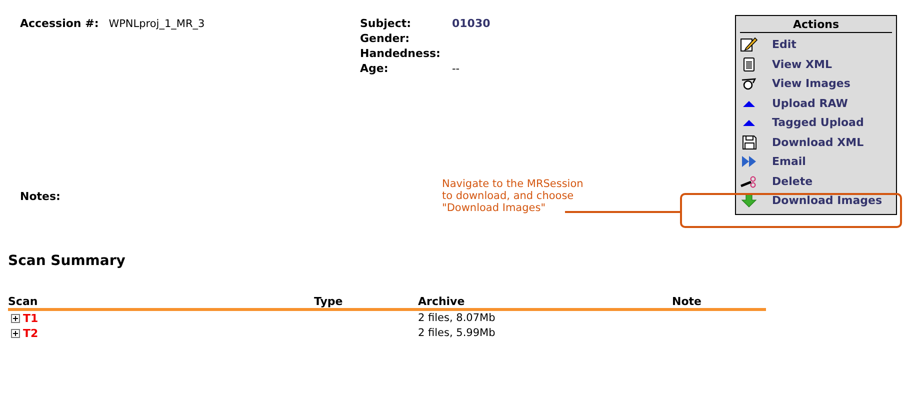 The width and height of the screenshot is (910, 404). What do you see at coordinates (375, 68) in the screenshot?
I see `field-label: Age:` at bounding box center [375, 68].